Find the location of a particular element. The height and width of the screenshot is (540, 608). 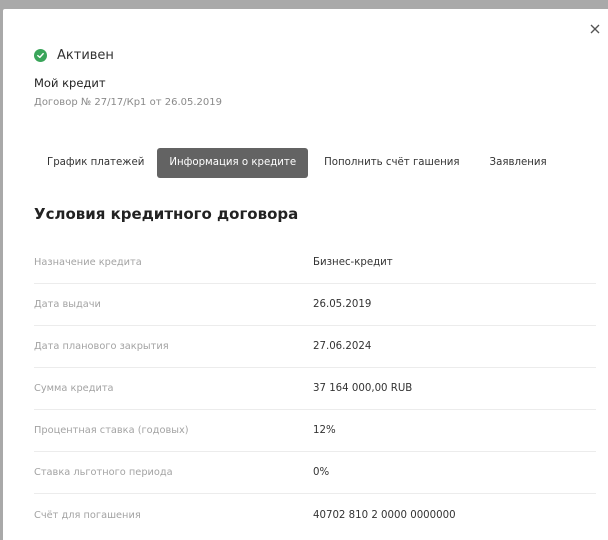

status-badge: Активен is located at coordinates (74, 55).